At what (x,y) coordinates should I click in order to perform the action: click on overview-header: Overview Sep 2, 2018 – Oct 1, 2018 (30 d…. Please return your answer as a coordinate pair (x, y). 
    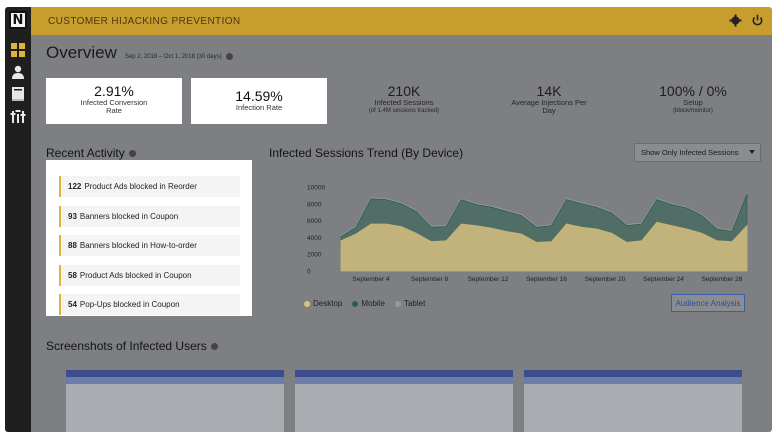
    Looking at the image, I should click on (139, 53).